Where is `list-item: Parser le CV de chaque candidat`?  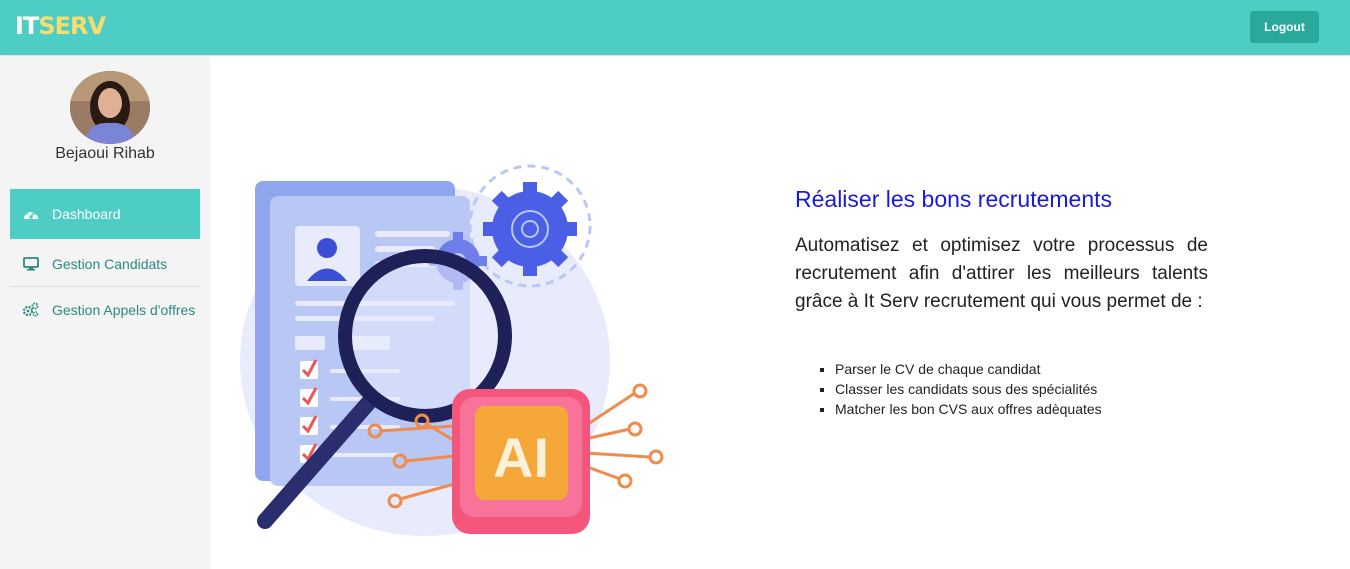 list-item: Parser le CV de chaque candidat is located at coordinates (968, 369).